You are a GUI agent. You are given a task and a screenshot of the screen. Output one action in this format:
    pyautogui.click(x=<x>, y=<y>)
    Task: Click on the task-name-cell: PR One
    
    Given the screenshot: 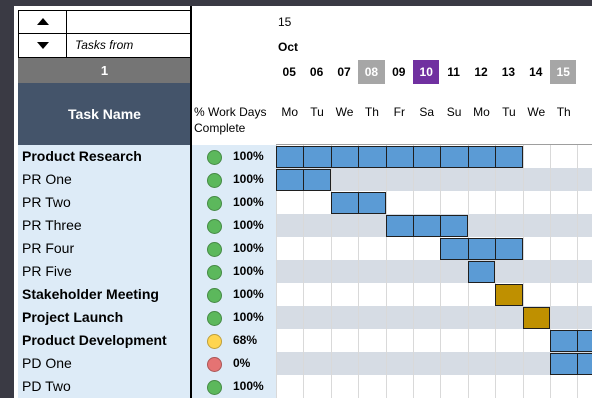 What is the action you would take?
    pyautogui.click(x=104, y=179)
    